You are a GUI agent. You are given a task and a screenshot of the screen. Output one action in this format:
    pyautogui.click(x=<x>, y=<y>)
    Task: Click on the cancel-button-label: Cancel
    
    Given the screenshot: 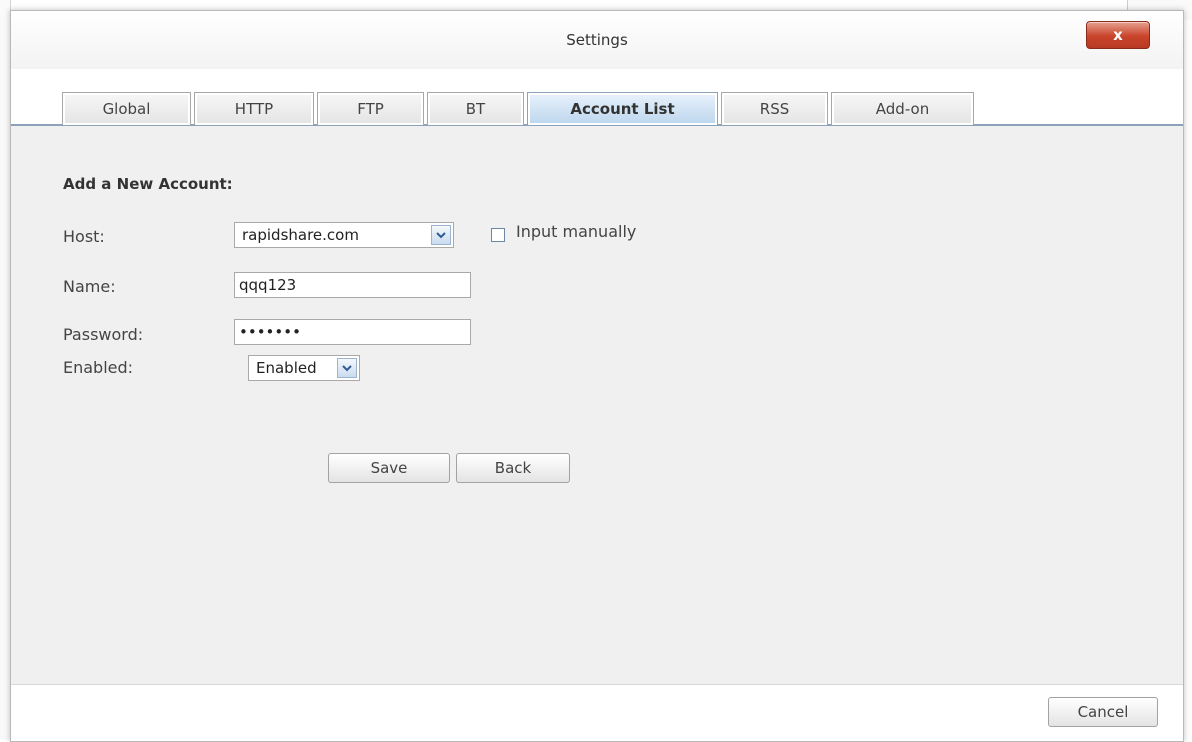 What is the action you would take?
    pyautogui.click(x=1103, y=712)
    